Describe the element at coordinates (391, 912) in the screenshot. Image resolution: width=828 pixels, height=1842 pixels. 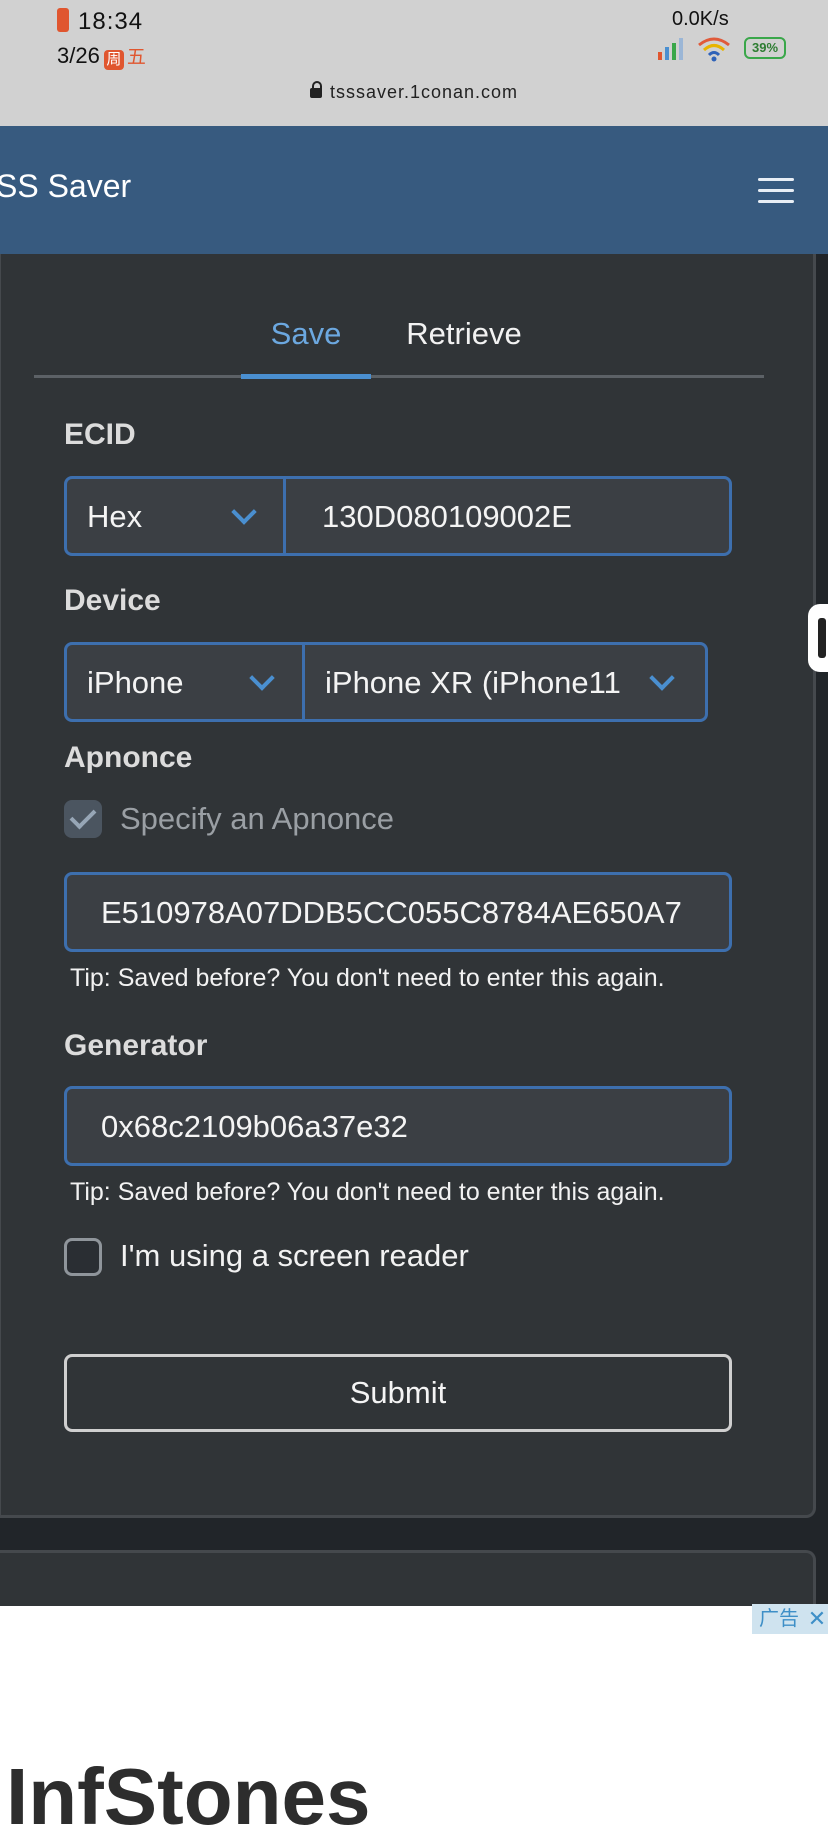
I see `apnonce-value: E510978A07DDB5CC055C8784AE650A7` at that location.